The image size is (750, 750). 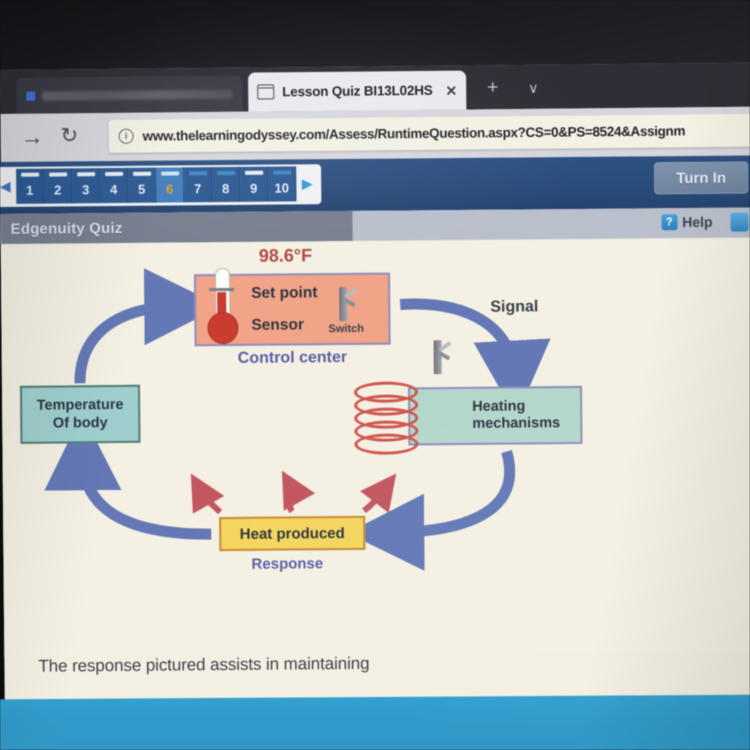 I want to click on pager-item-3: 3, so click(x=86, y=186).